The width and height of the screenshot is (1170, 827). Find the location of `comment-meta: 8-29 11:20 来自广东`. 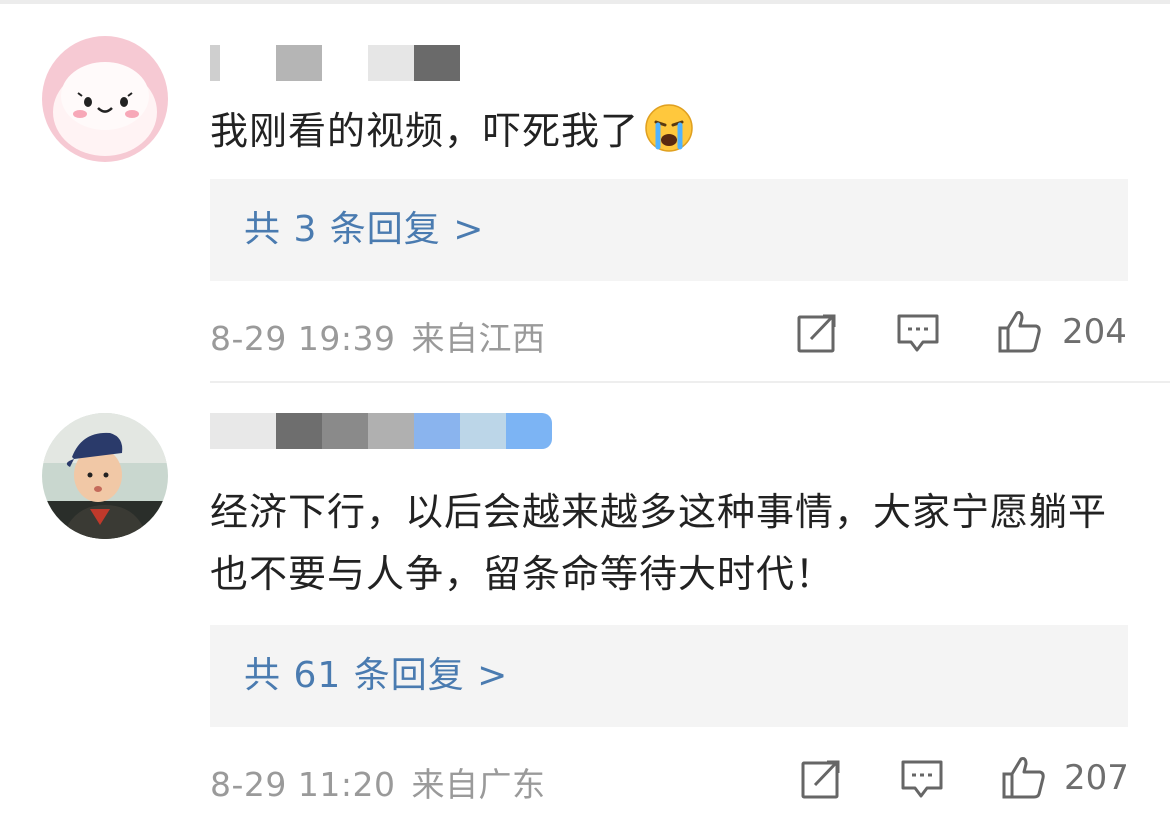

comment-meta: 8-29 11:20 来自广东 is located at coordinates (378, 782).